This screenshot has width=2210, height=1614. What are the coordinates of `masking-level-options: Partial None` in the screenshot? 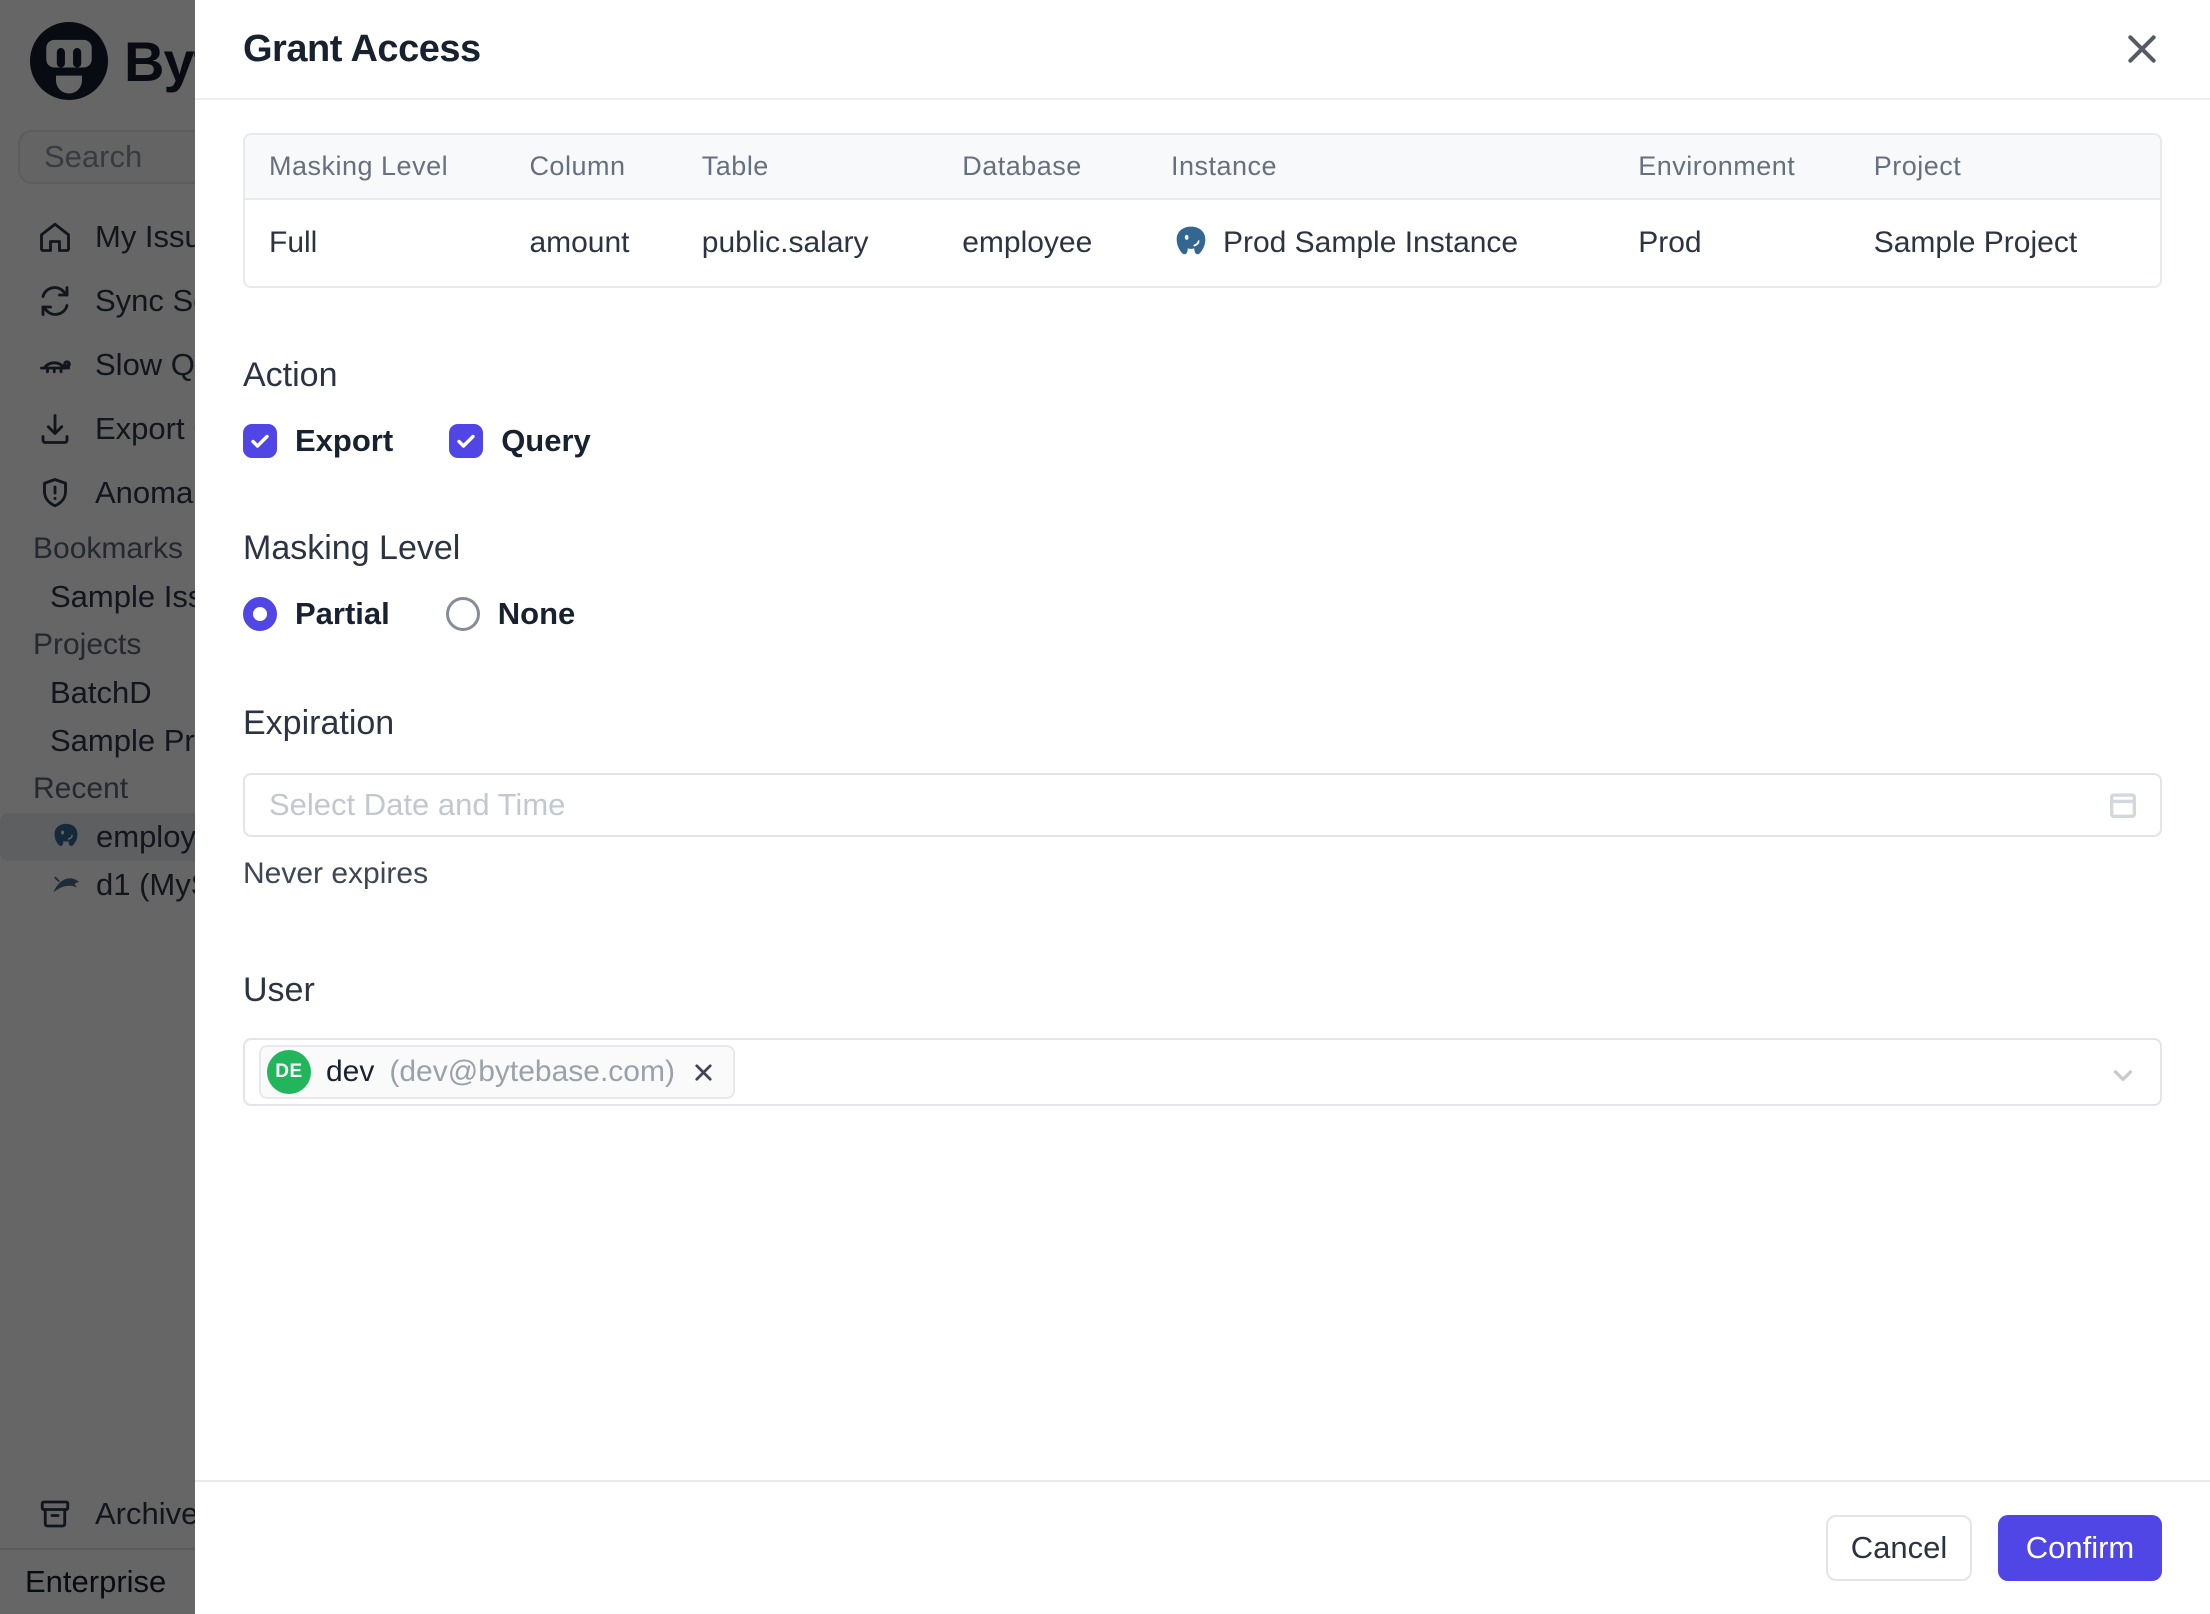 It's located at (1202, 614).